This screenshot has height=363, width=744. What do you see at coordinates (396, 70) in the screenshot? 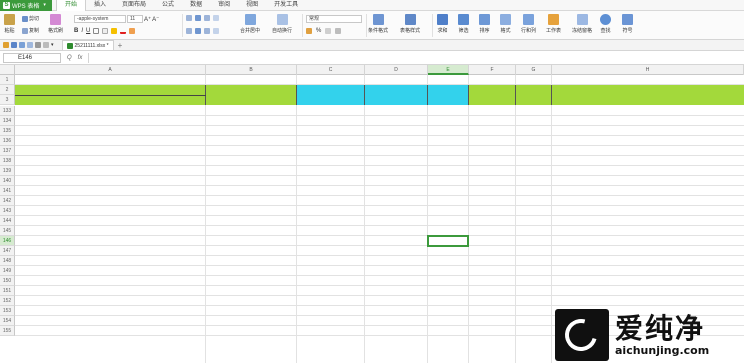
I see `column-header-d: D` at bounding box center [396, 70].